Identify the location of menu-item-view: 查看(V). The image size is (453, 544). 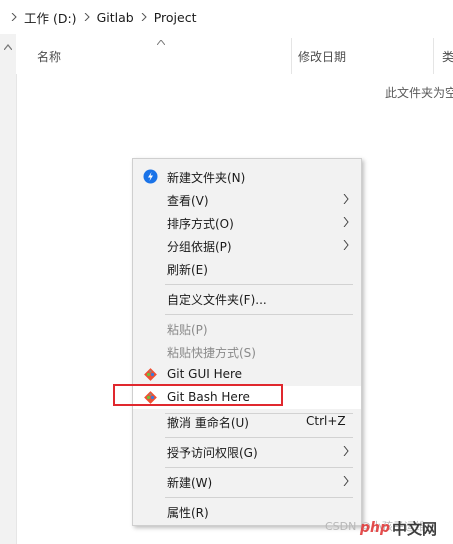
(247, 199).